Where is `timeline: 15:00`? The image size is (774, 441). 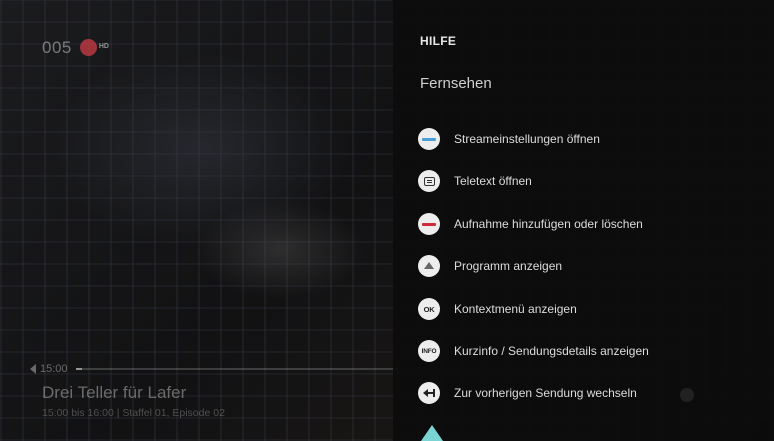
timeline: 15:00 is located at coordinates (214, 369).